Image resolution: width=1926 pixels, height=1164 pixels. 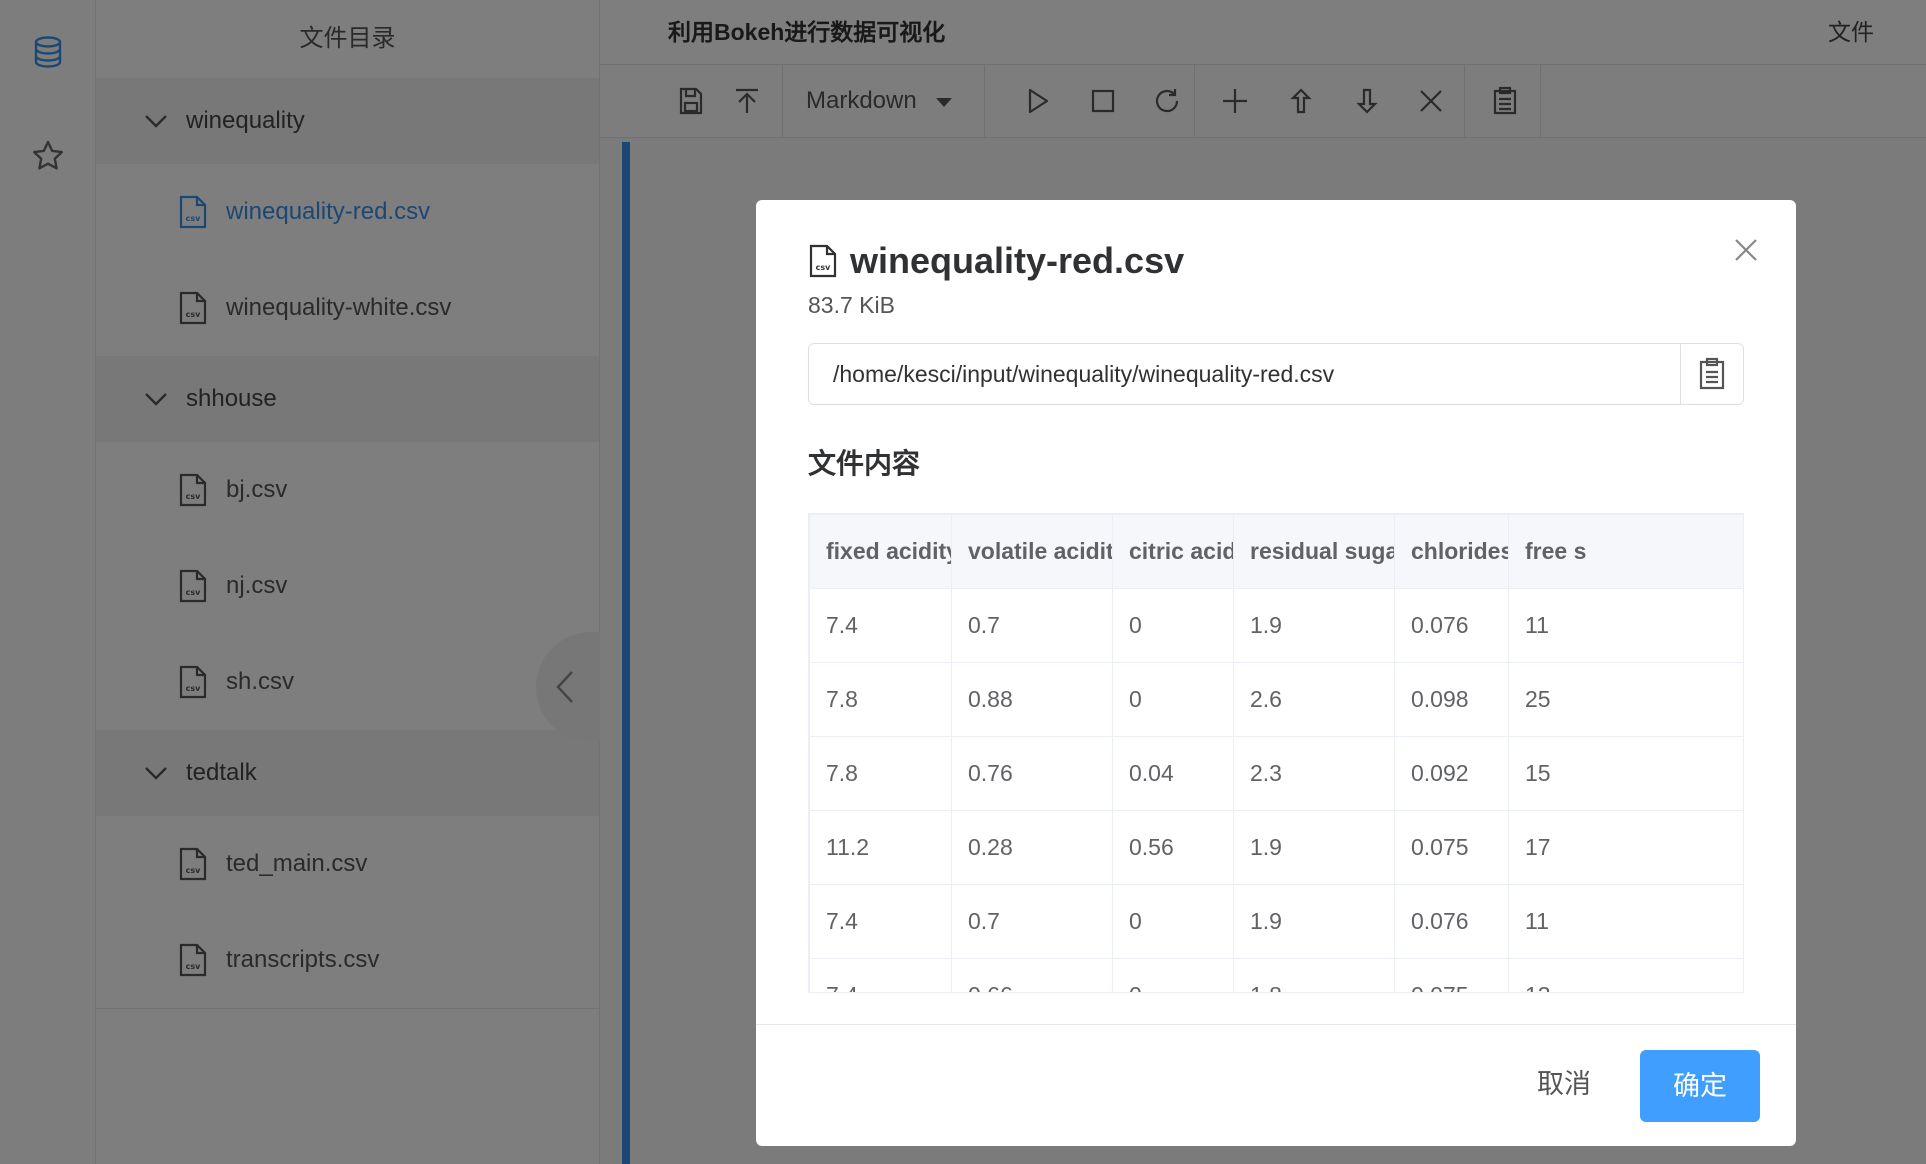 I want to click on table-cell: 0.88, so click(x=1032, y=699).